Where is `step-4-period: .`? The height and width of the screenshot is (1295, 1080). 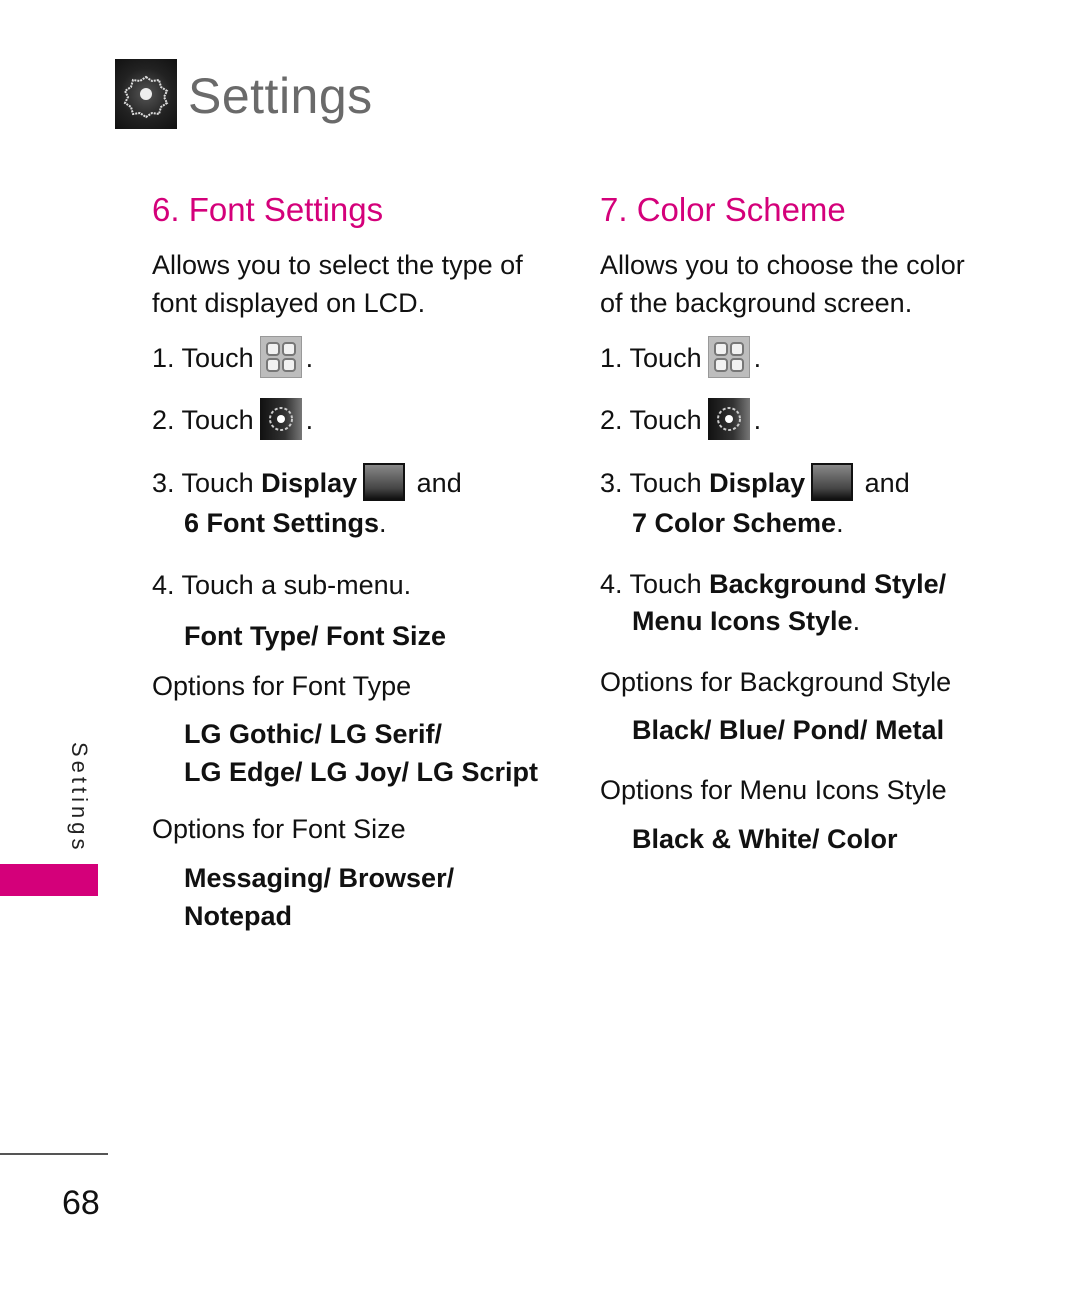 step-4-period: . is located at coordinates (856, 621).